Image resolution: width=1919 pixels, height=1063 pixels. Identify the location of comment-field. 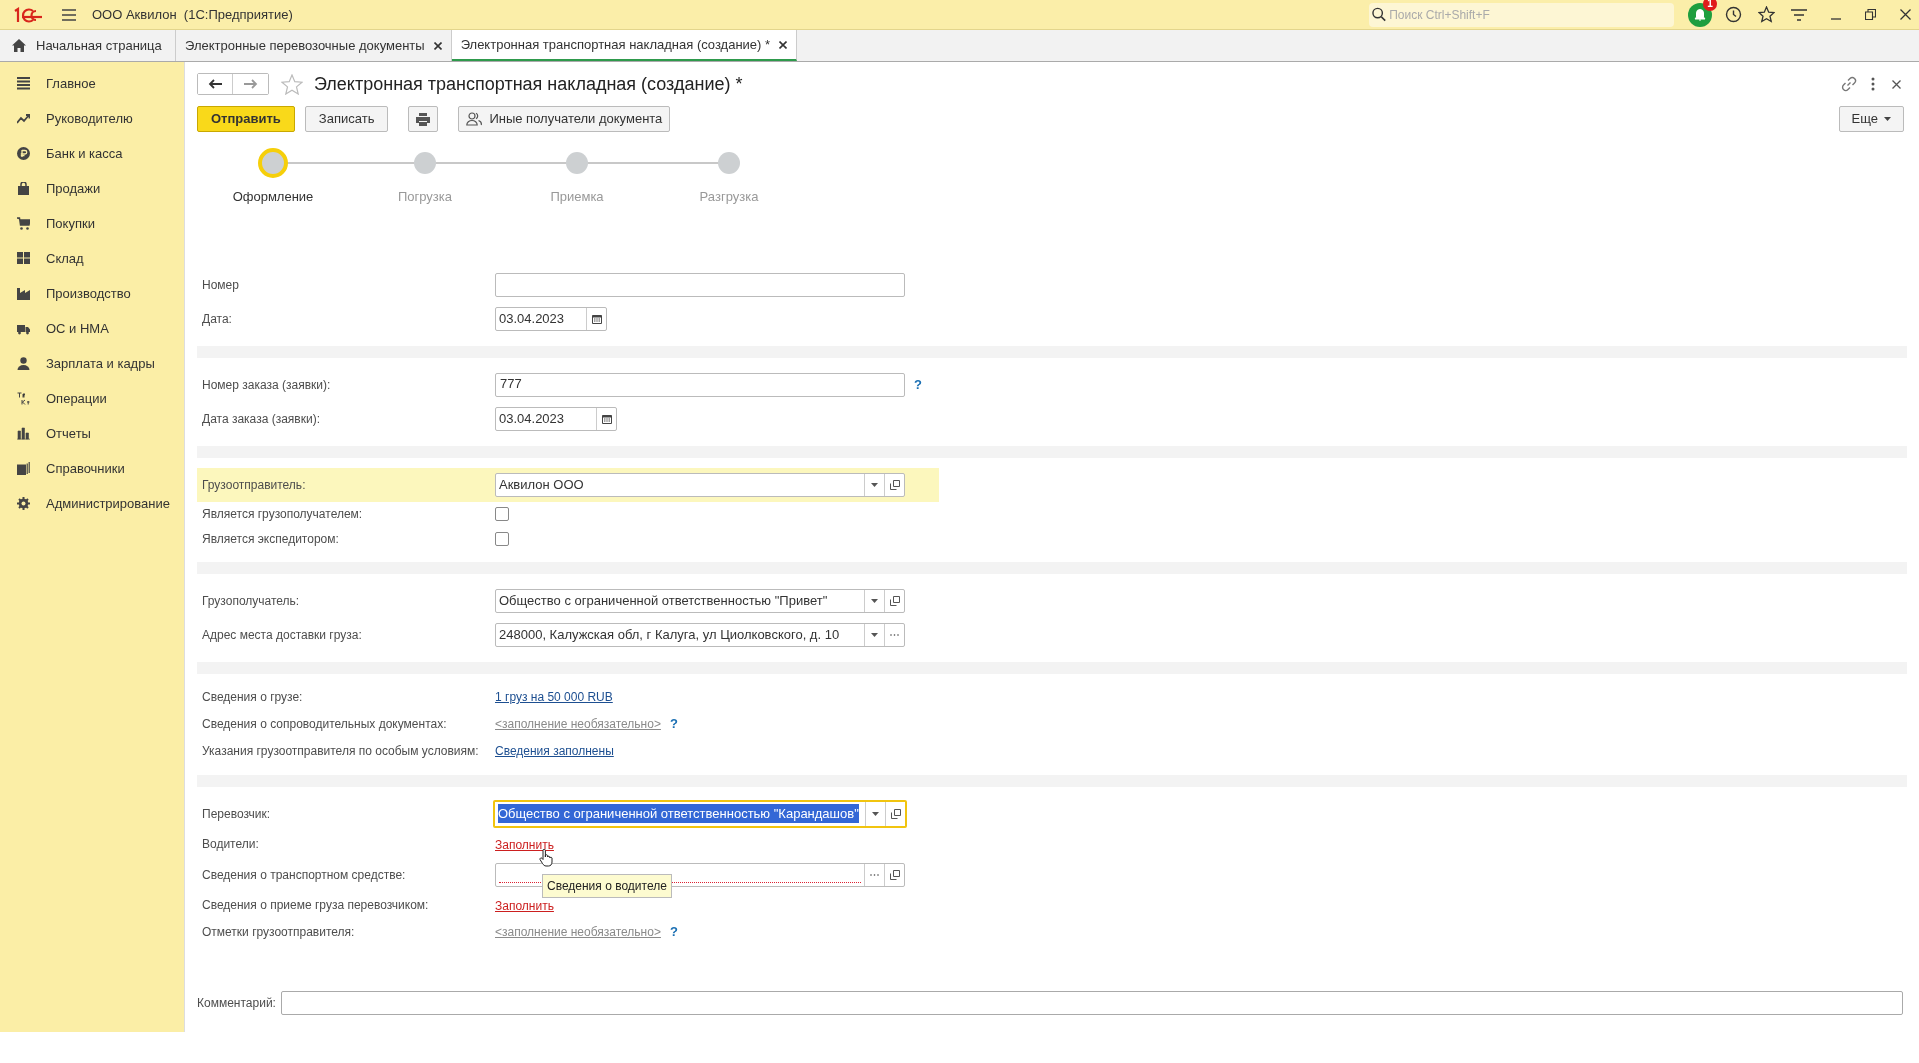
(1091, 1003).